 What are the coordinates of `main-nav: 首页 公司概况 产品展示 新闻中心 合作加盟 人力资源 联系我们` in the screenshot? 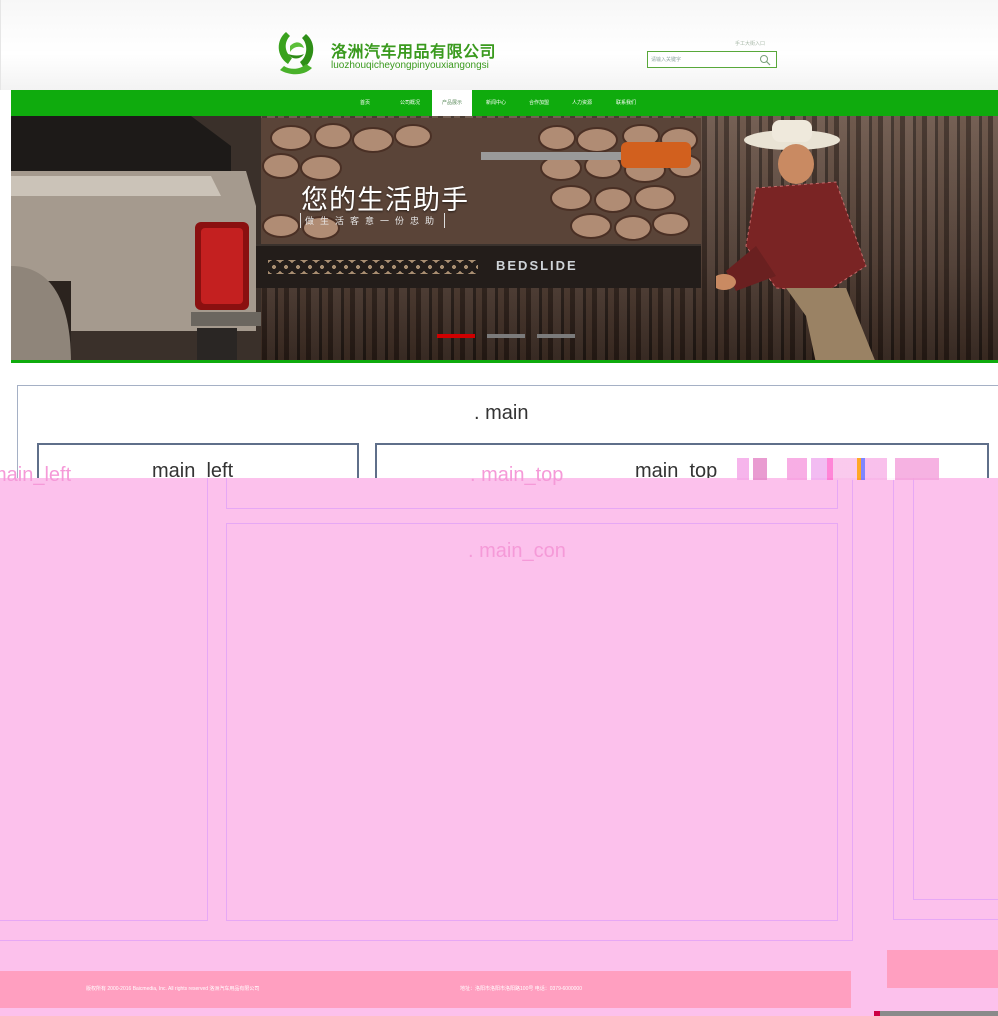 It's located at (504, 103).